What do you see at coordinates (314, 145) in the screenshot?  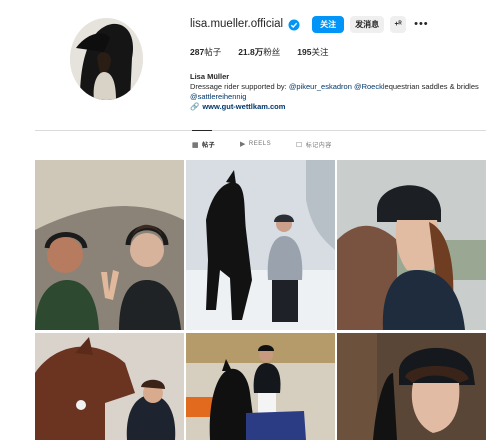 I see `tab-tagged: ☐ 标记内容` at bounding box center [314, 145].